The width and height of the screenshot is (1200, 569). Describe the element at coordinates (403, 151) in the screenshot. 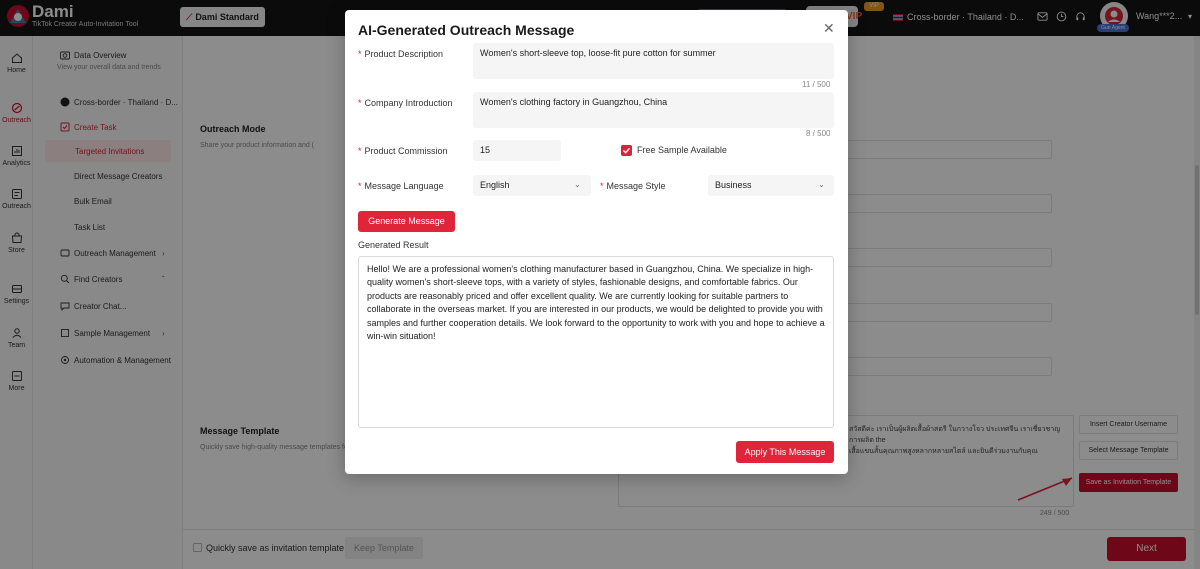

I see `commission-label: * Product Commission` at that location.